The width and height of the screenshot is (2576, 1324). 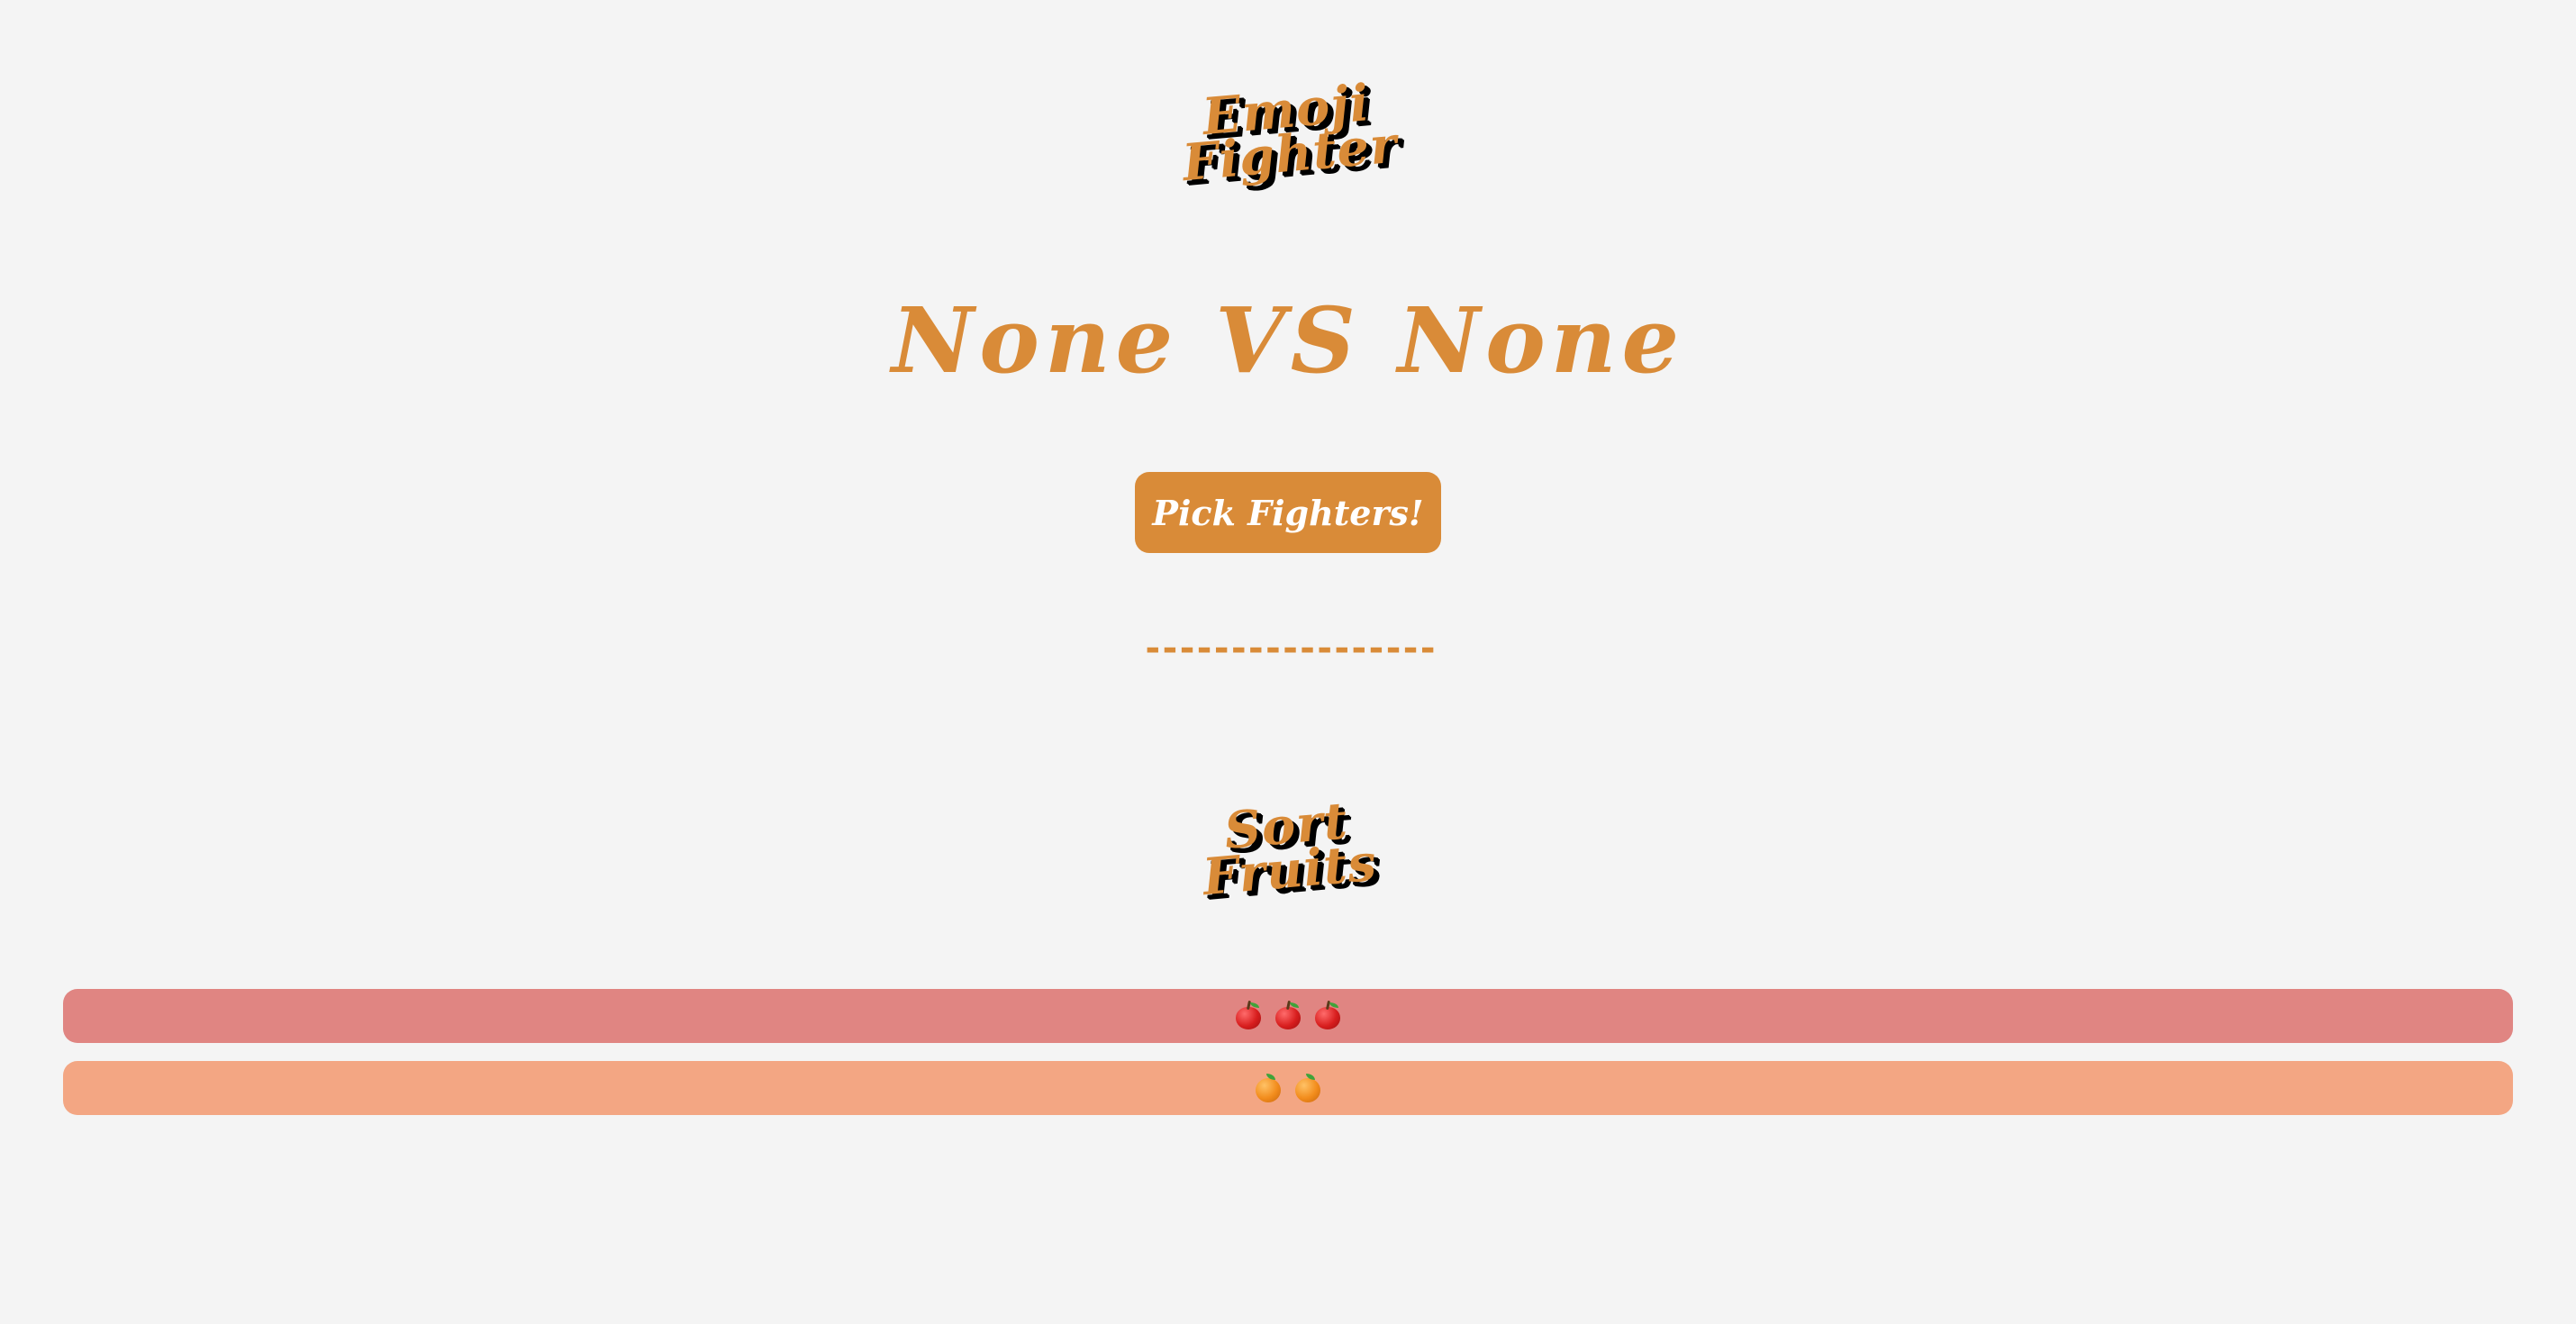 What do you see at coordinates (1288, 512) in the screenshot?
I see `pick-fighters-button: Pick Fighters!` at bounding box center [1288, 512].